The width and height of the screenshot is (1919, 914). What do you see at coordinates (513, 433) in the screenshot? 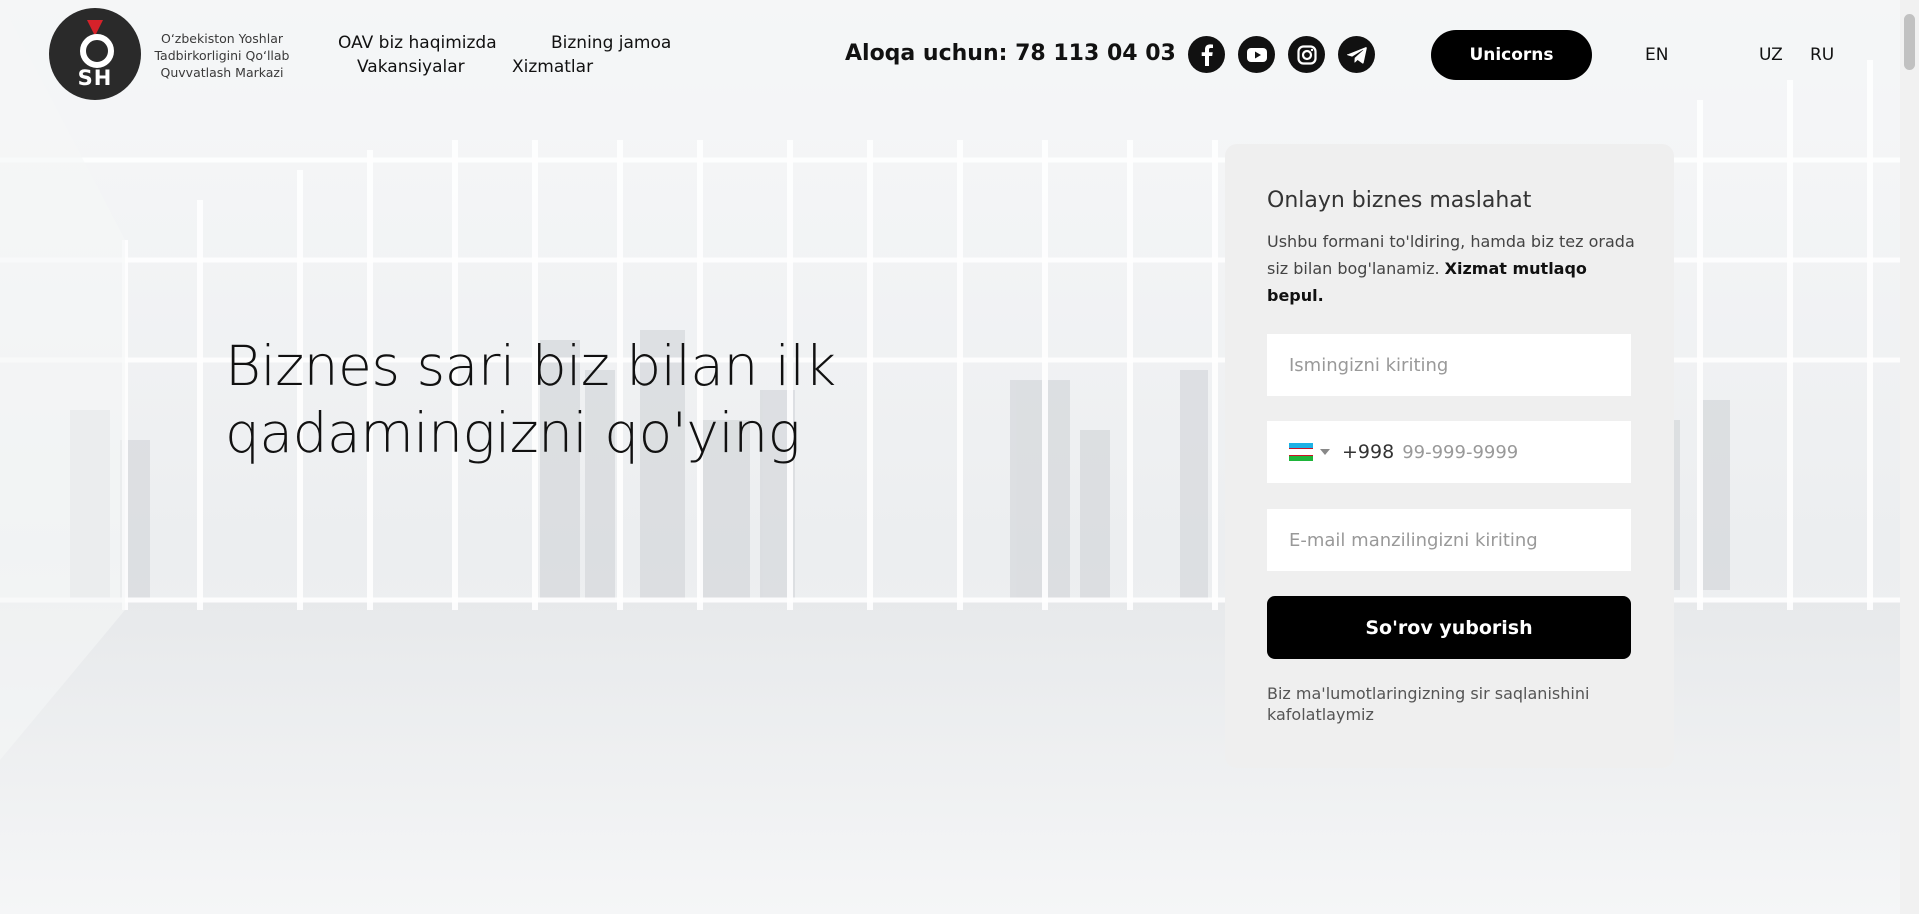
I see `hero-line: qadamingizni qo'ying` at bounding box center [513, 433].